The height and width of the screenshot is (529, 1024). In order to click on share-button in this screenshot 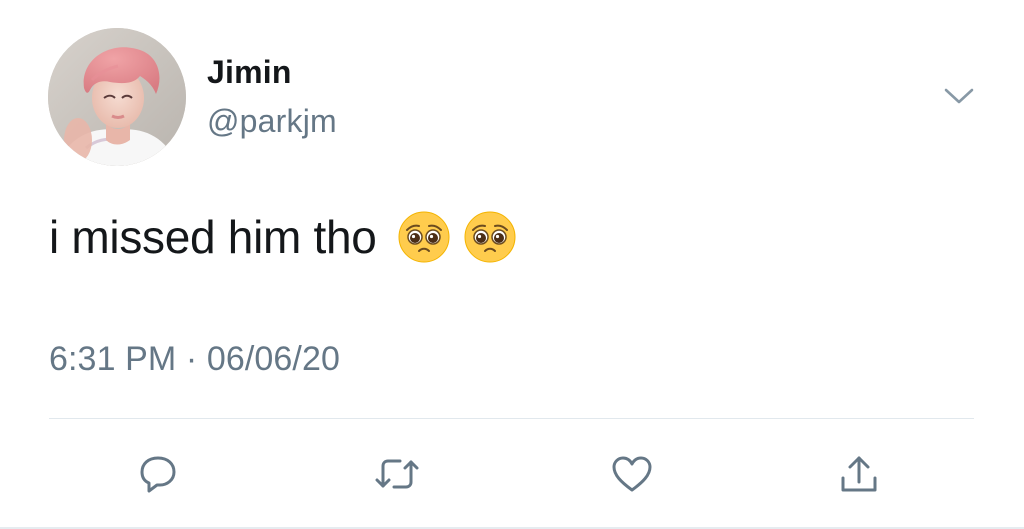, I will do `click(859, 474)`.